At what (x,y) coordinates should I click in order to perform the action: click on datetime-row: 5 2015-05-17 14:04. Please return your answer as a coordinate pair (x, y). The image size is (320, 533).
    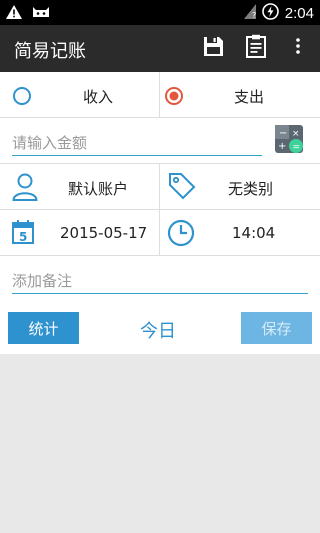
    Looking at the image, I should click on (160, 233).